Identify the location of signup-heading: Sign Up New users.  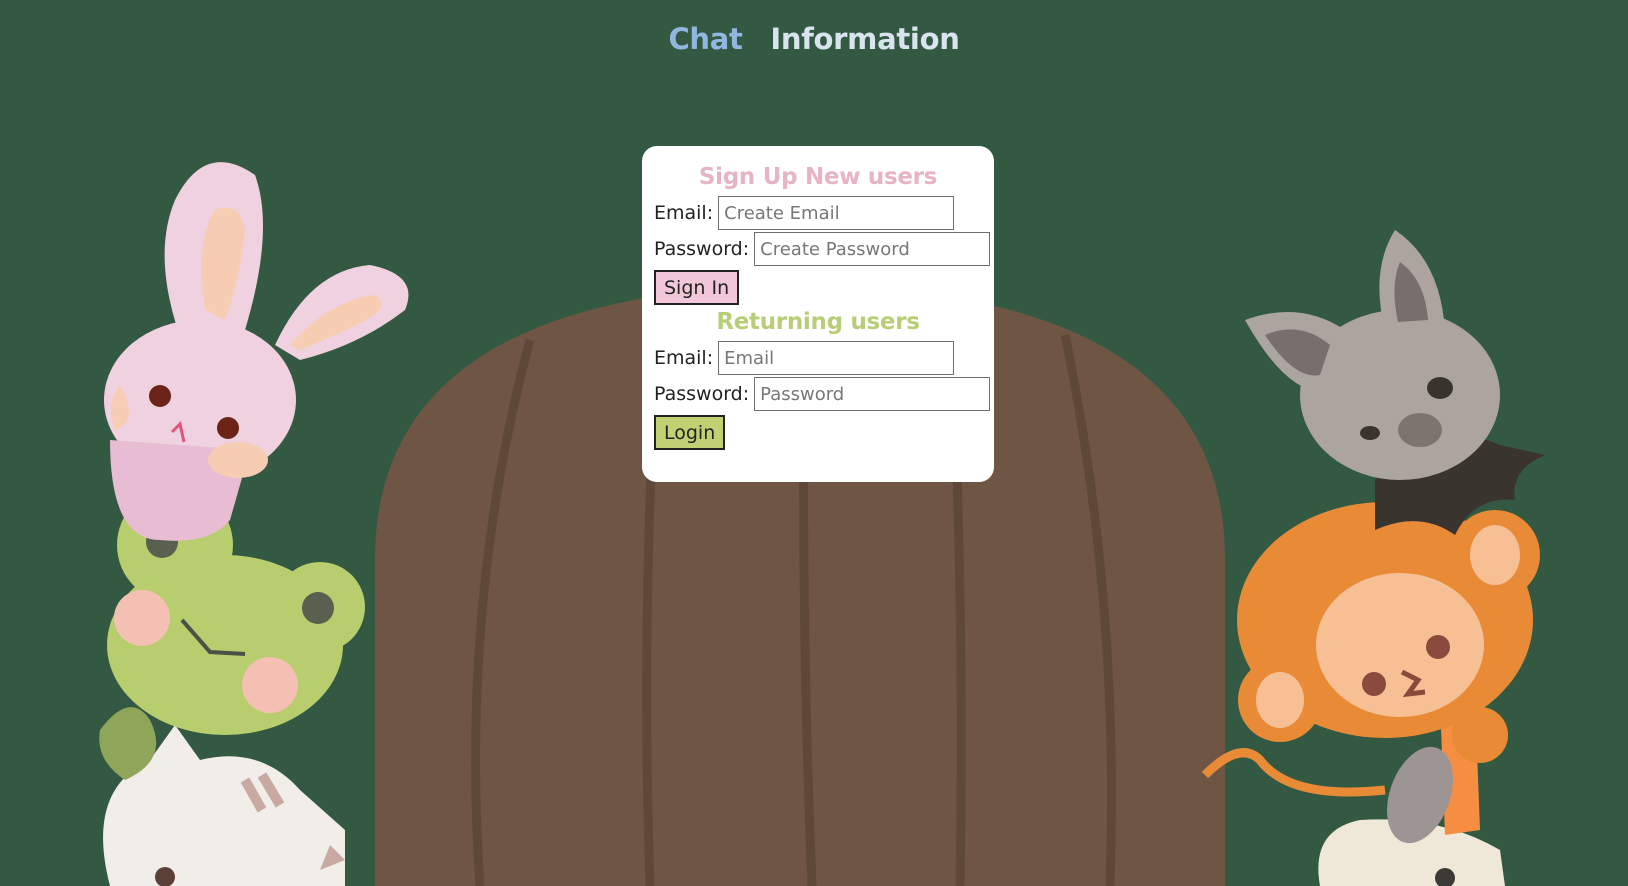
(818, 177).